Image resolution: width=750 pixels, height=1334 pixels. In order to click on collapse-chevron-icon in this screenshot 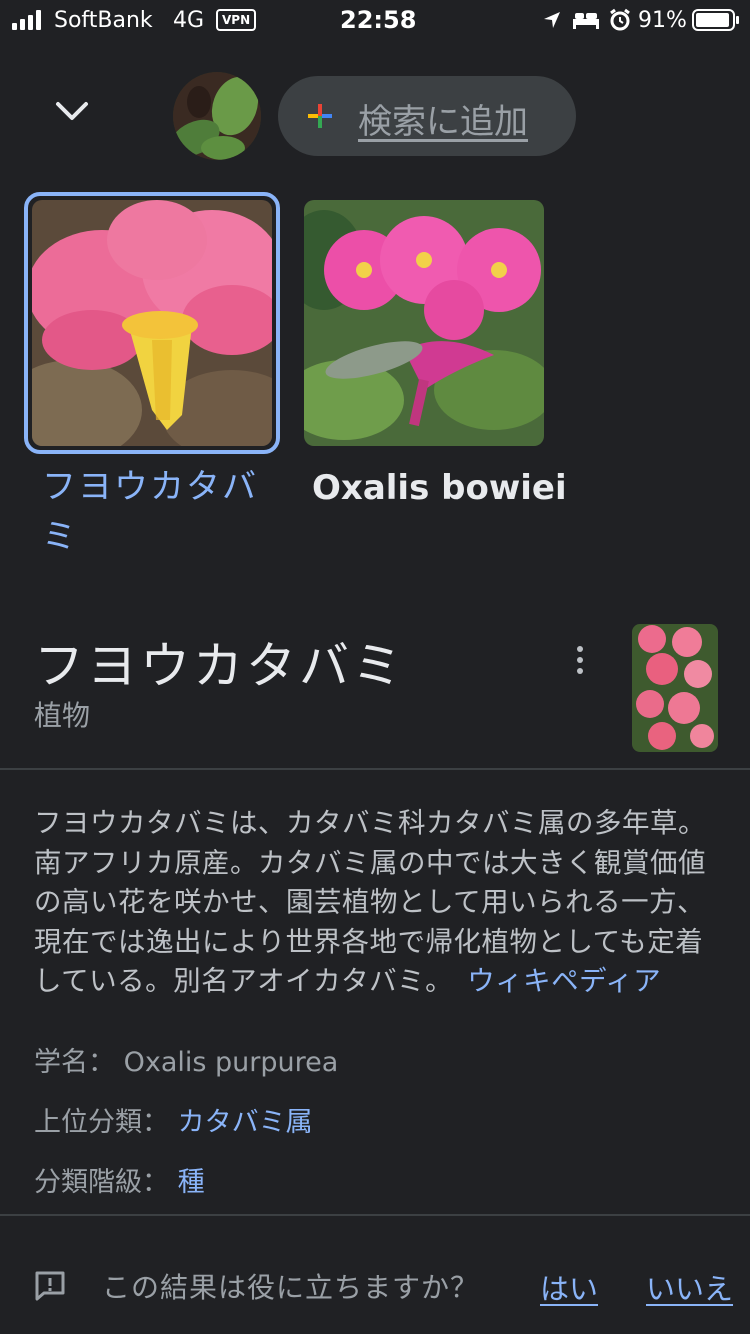, I will do `click(72, 112)`.